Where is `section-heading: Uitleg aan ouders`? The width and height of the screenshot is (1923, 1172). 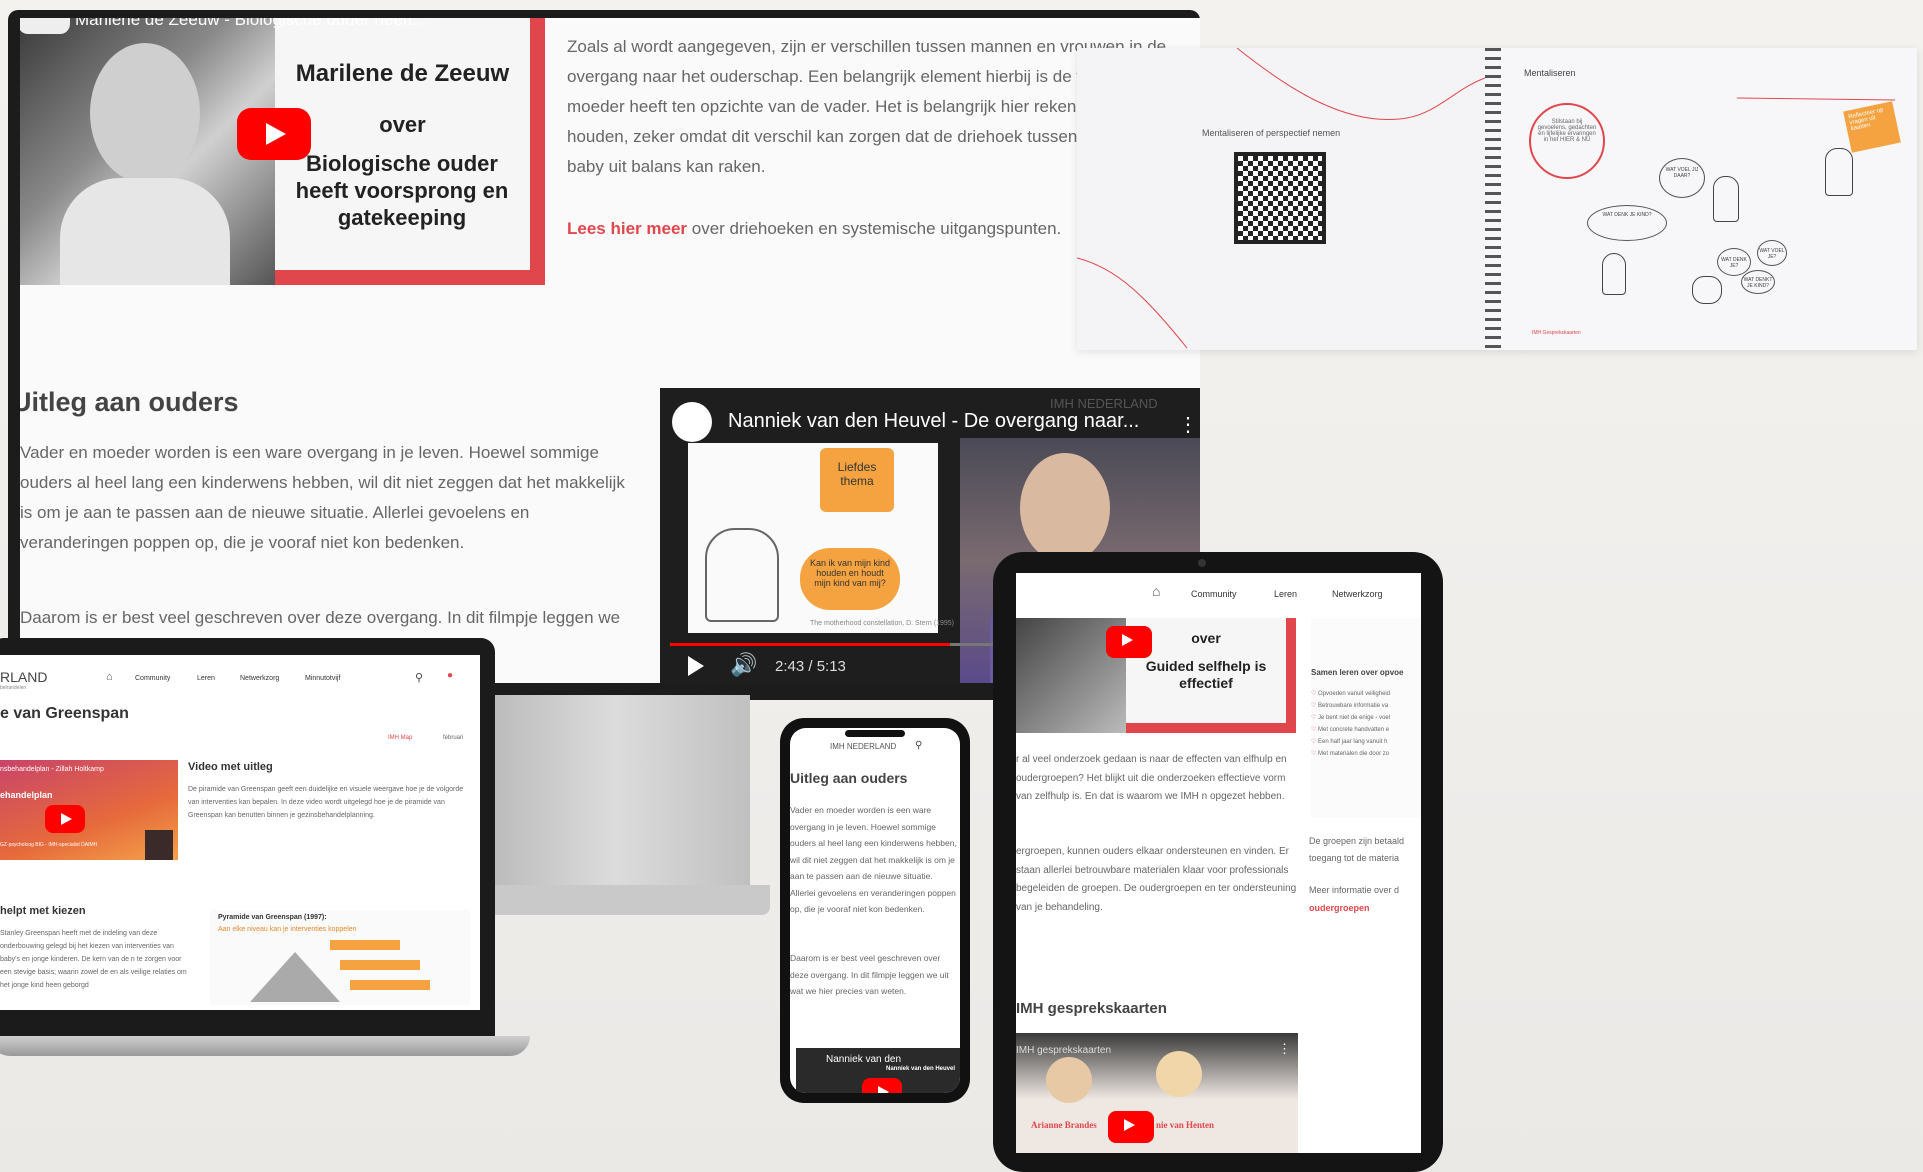 section-heading: Uitleg aan ouders is located at coordinates (129, 402).